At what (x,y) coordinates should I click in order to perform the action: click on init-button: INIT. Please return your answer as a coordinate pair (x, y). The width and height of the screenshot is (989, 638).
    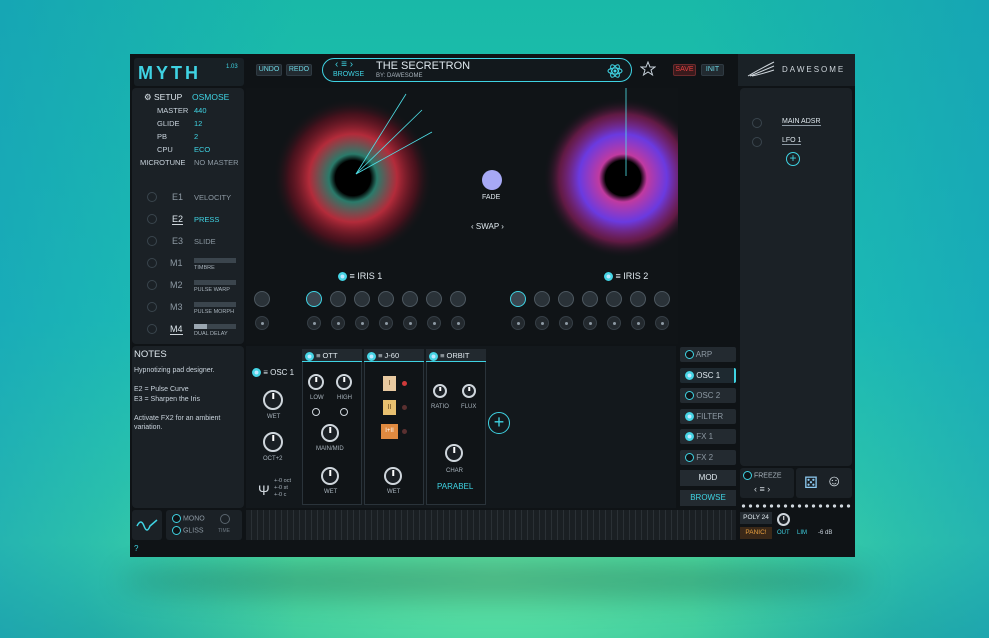
    Looking at the image, I should click on (712, 70).